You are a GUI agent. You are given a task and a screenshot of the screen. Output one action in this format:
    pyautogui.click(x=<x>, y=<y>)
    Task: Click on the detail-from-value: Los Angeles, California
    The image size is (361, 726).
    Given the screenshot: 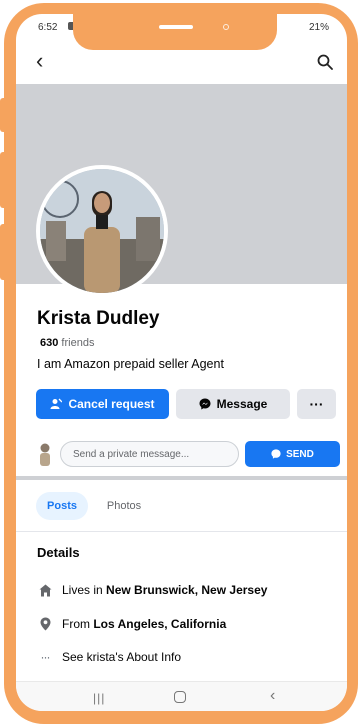 What is the action you would take?
    pyautogui.click(x=159, y=624)
    